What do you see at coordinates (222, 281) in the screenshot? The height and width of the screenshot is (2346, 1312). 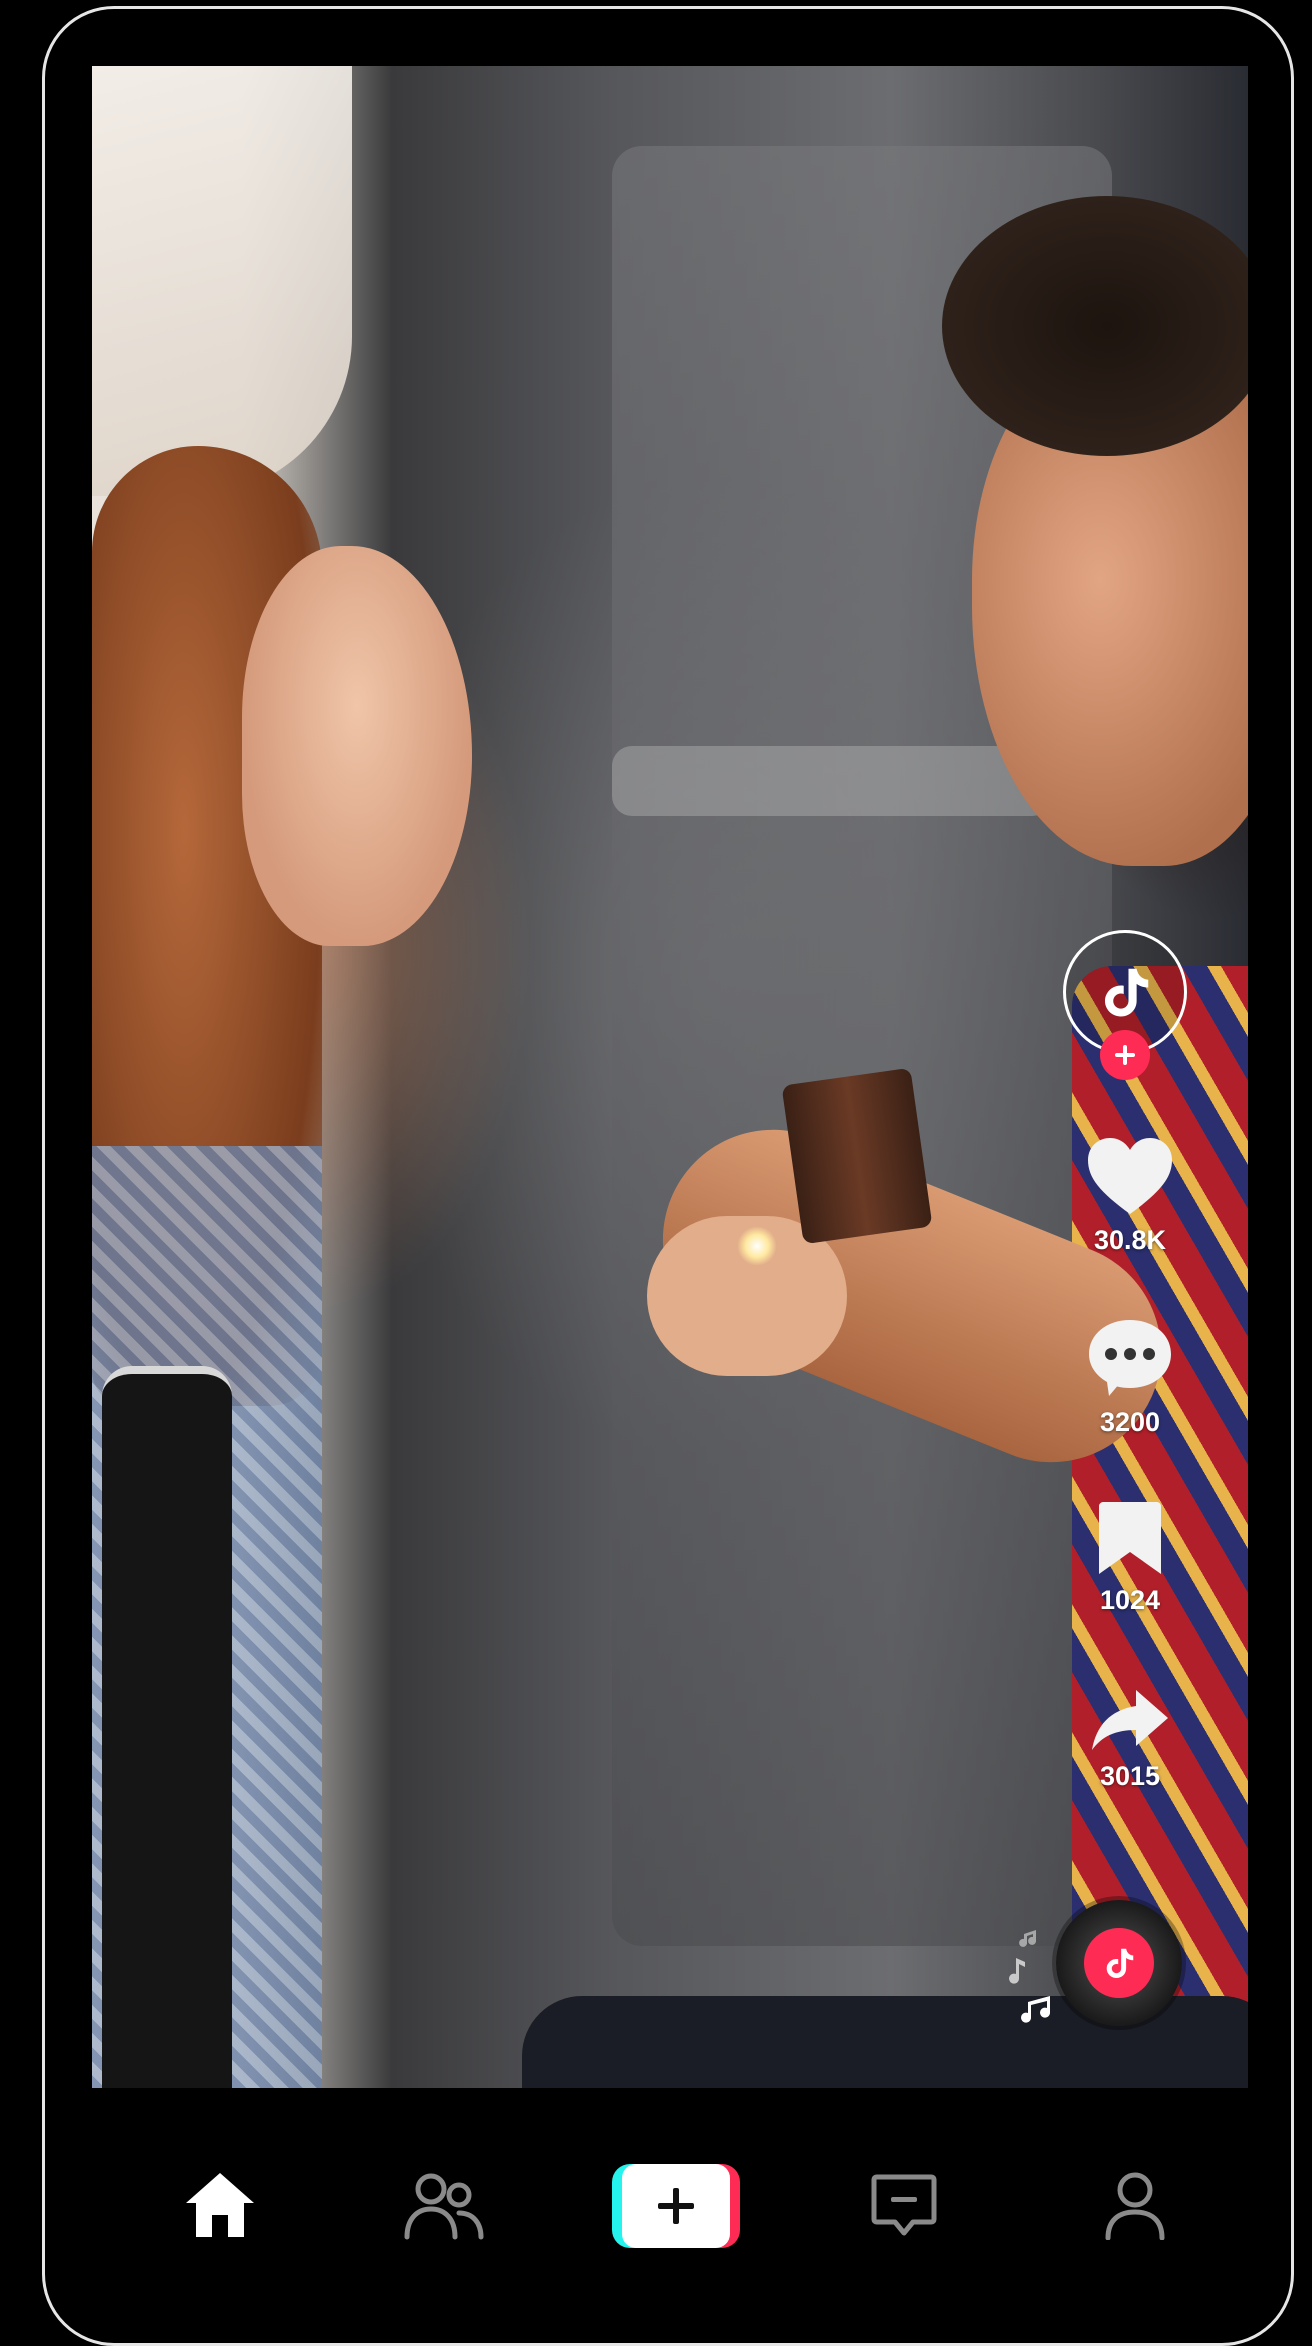 I see `video-background-window` at bounding box center [222, 281].